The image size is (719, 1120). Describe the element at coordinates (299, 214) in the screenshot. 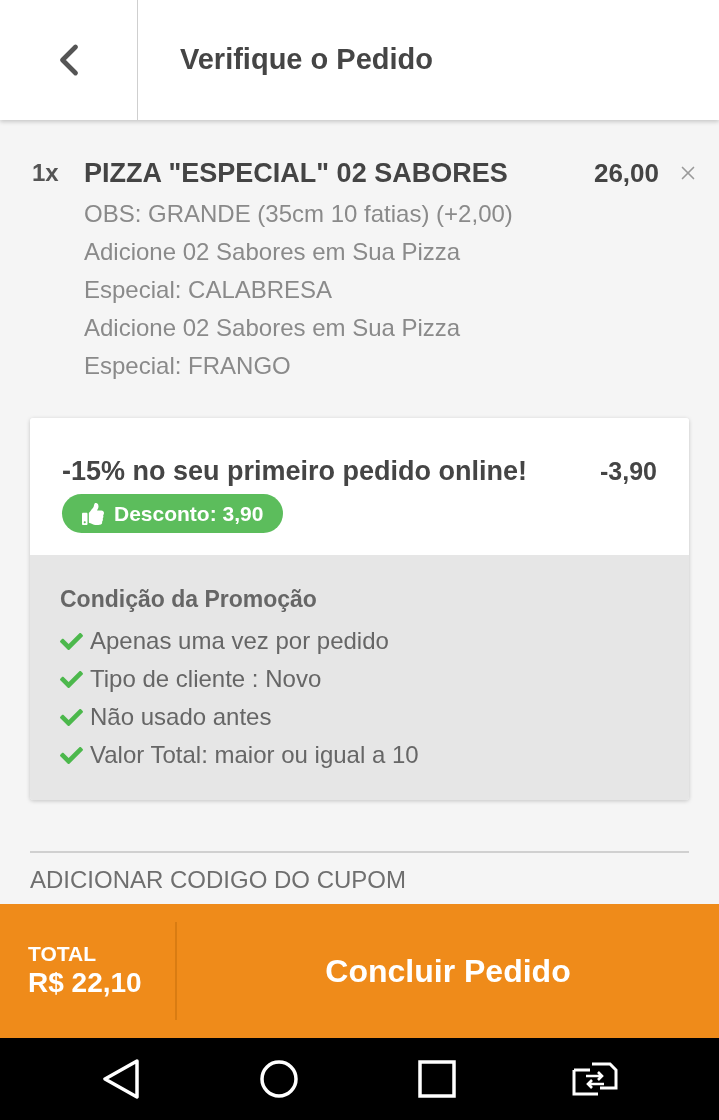

I see `item-detail: OBS: GRANDE (35cm 10 fatias) (+2,00)` at that location.